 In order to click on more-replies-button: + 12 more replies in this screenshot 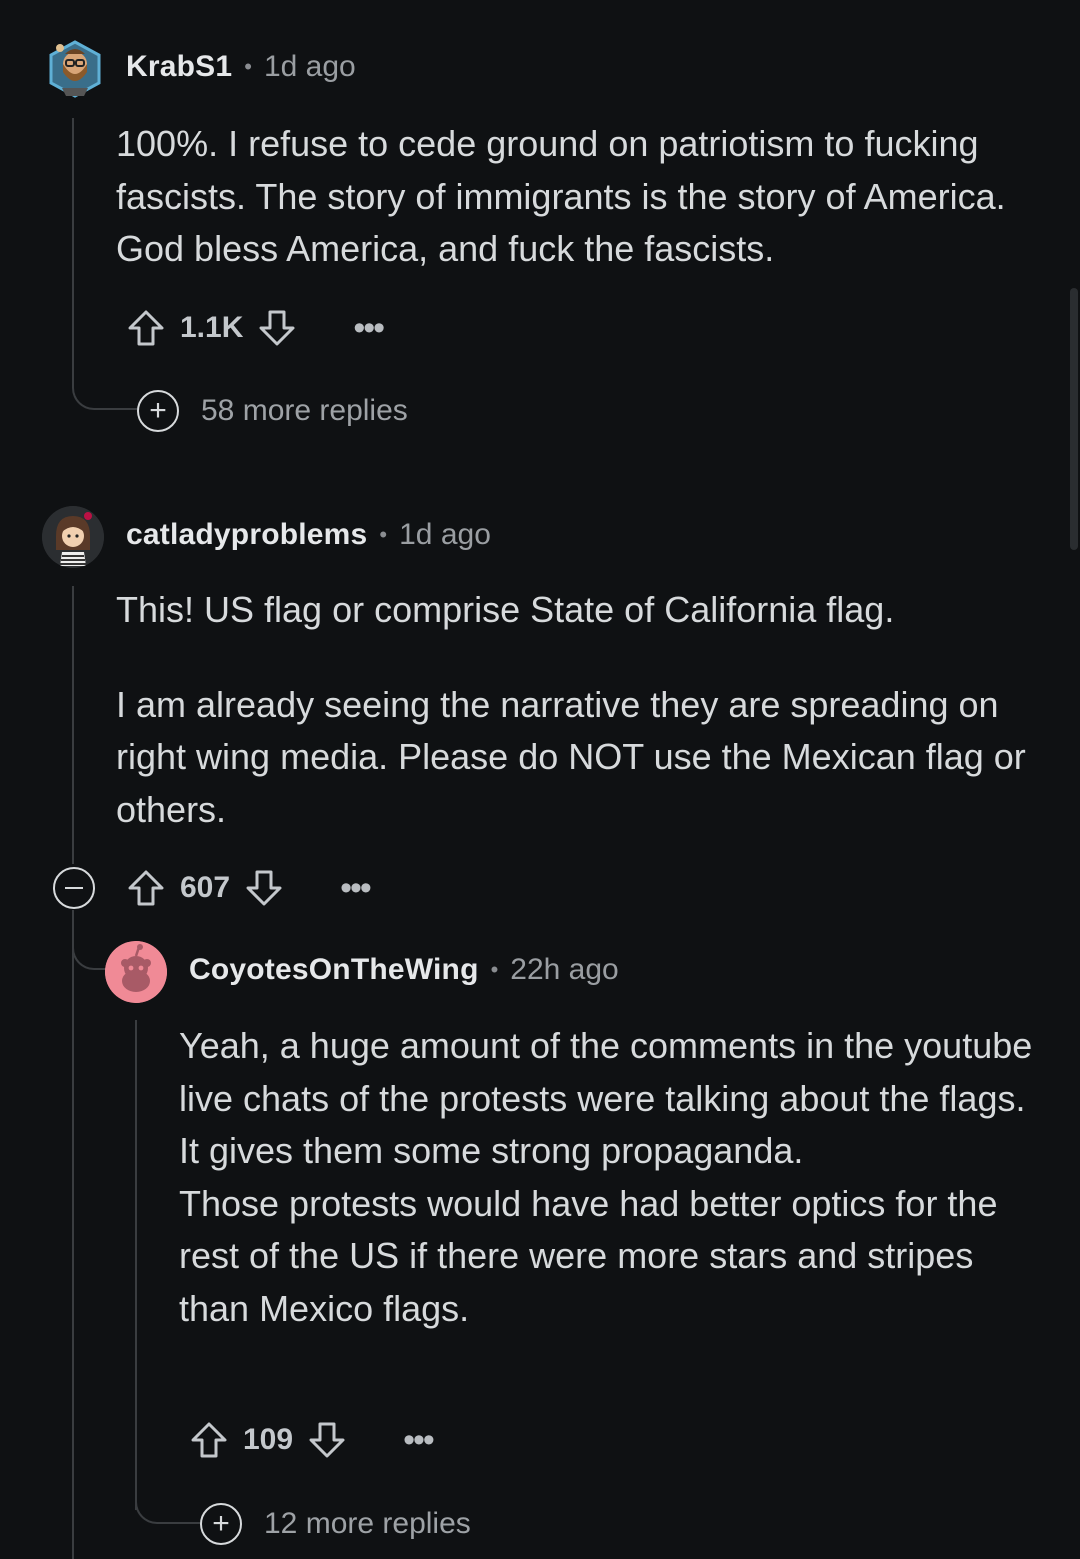, I will do `click(335, 1524)`.